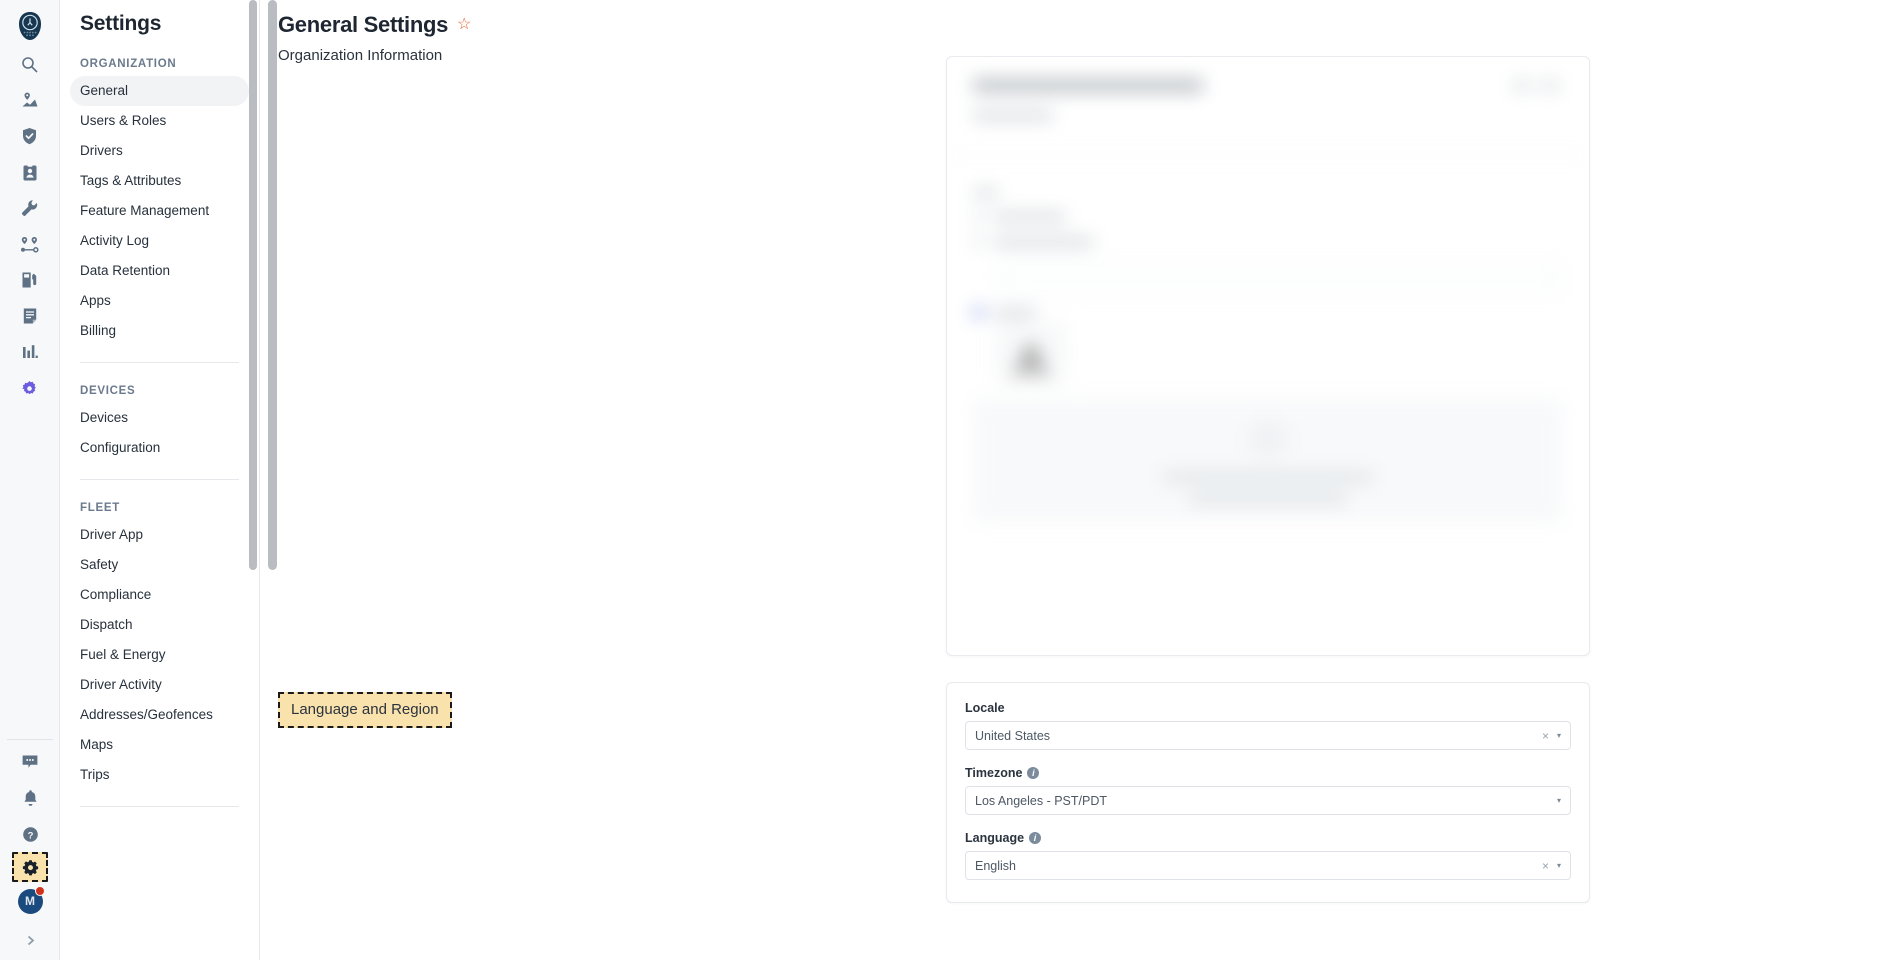 The height and width of the screenshot is (960, 1892). What do you see at coordinates (159, 151) in the screenshot?
I see `sidebar-item-drivers: Drivers` at bounding box center [159, 151].